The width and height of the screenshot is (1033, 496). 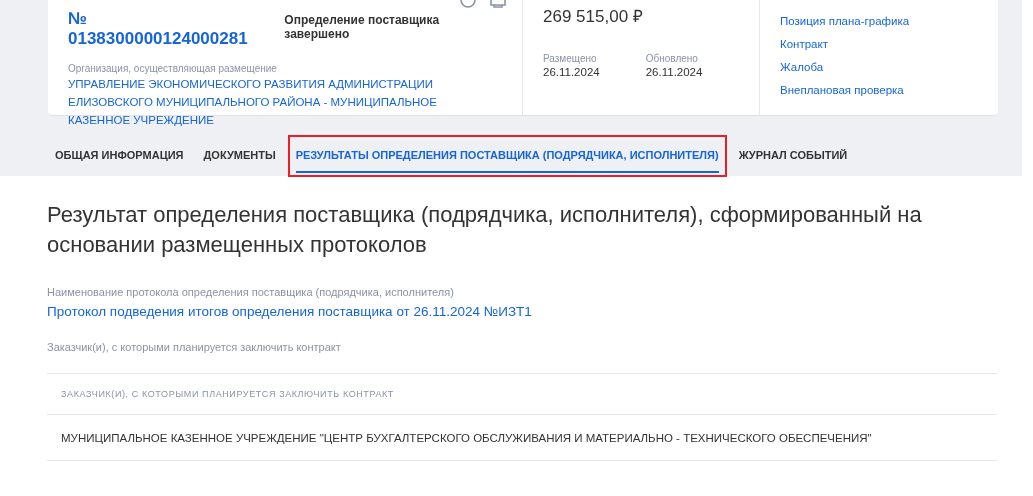 I want to click on purchase-number: № 0138300000124000281, so click(x=167, y=29).